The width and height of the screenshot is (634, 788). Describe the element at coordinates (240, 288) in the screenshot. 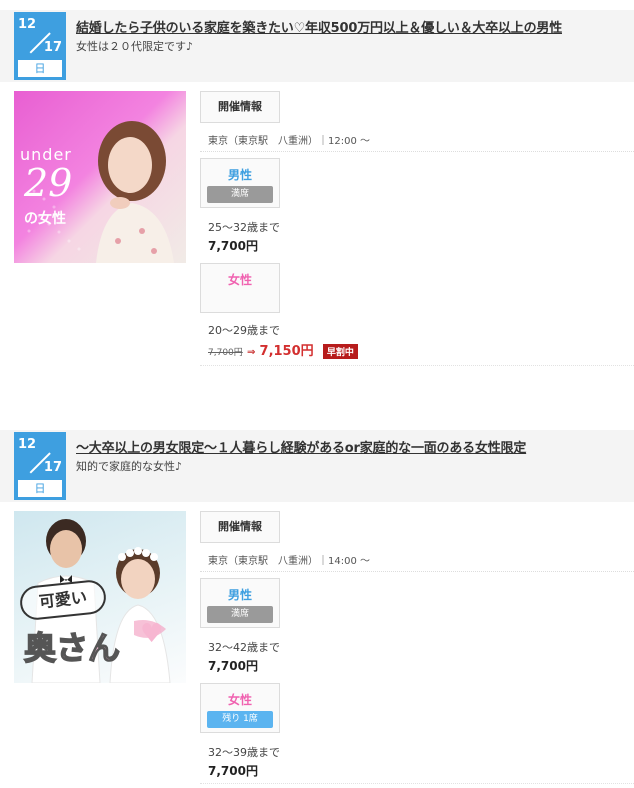

I see `female-box: 女性` at that location.